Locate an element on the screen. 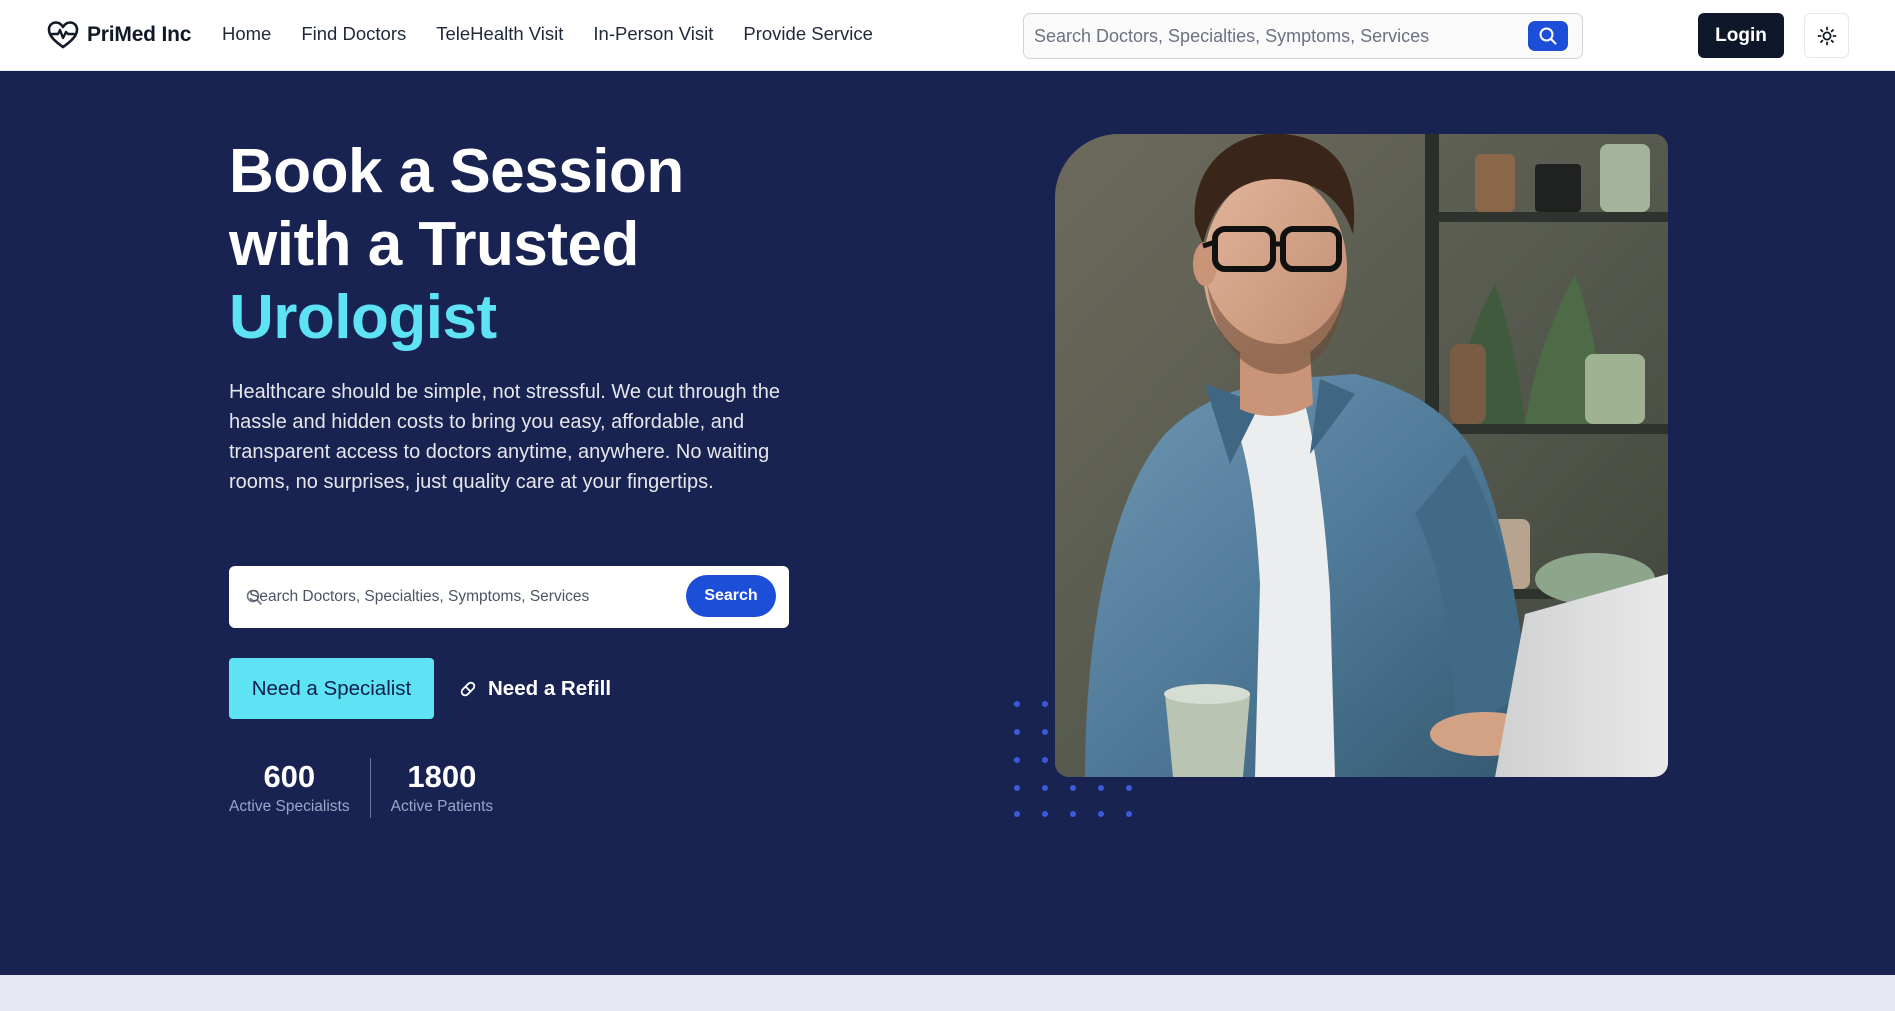 The height and width of the screenshot is (1011, 1895). stat-value: 600 is located at coordinates (289, 776).